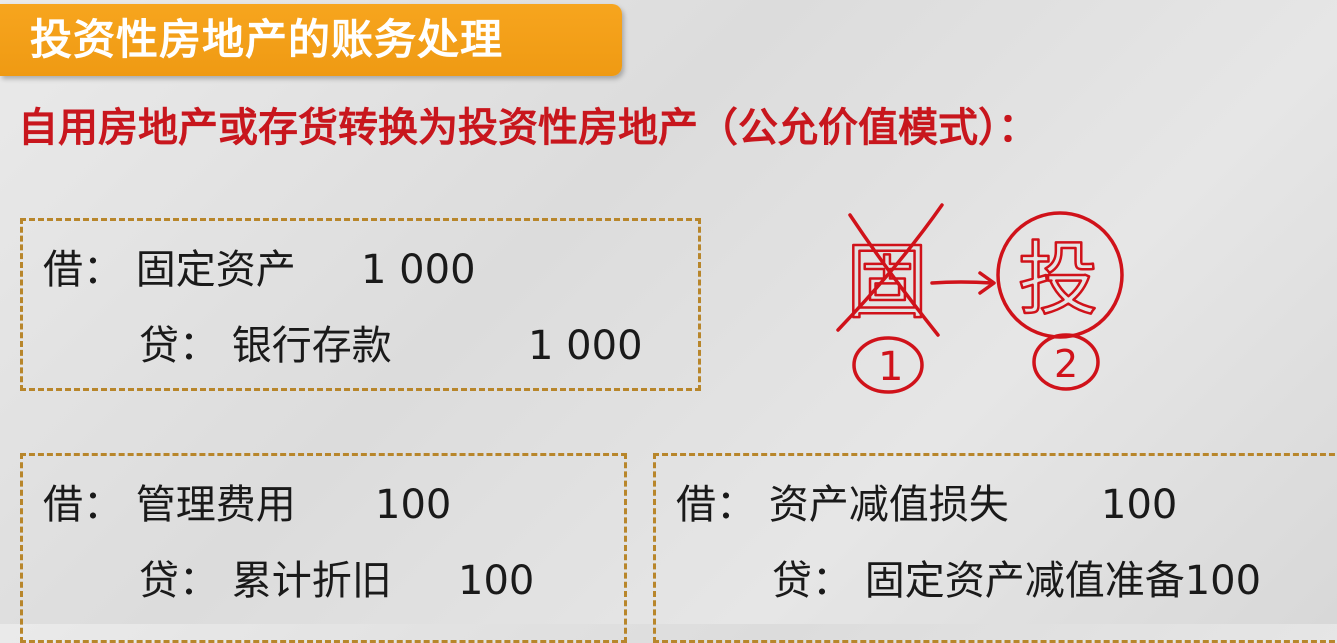 The height and width of the screenshot is (643, 1337). What do you see at coordinates (887, 282) in the screenshot?
I see `crossed-char: 固` at bounding box center [887, 282].